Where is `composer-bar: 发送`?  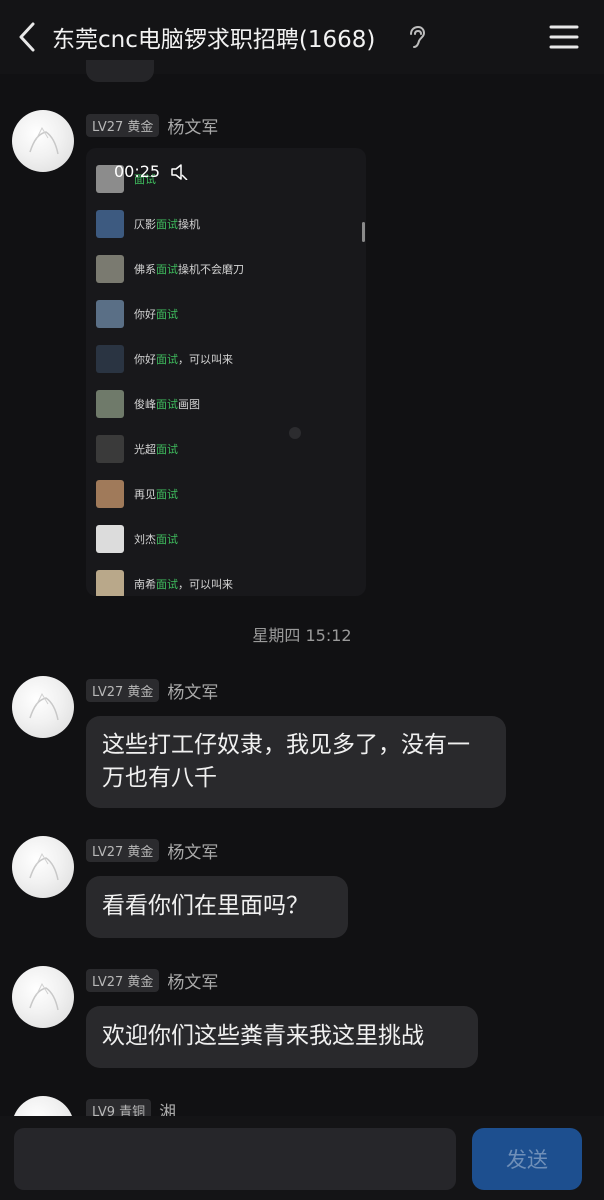 composer-bar: 发送 is located at coordinates (302, 1158).